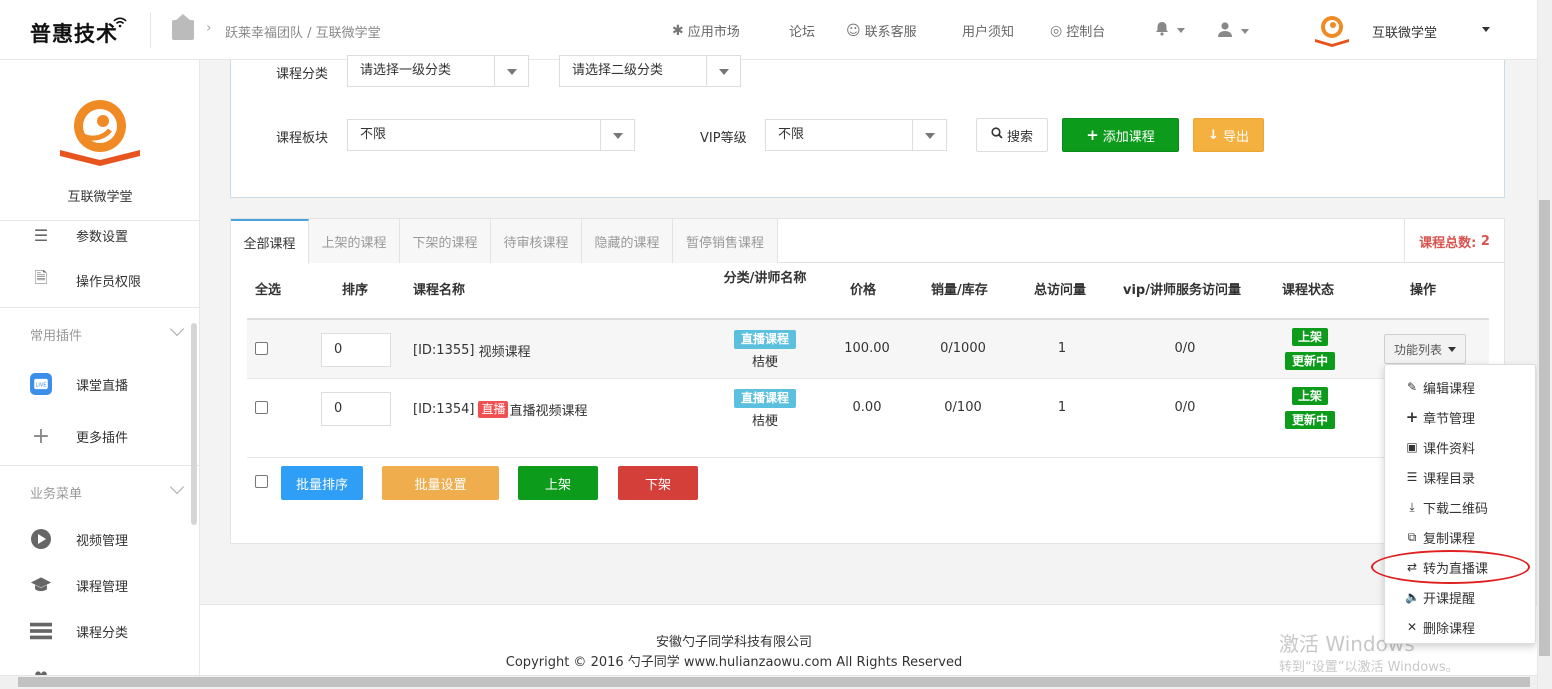 Image resolution: width=1552 pixels, height=689 pixels. I want to click on add-course-button: + 添加课程, so click(1120, 135).